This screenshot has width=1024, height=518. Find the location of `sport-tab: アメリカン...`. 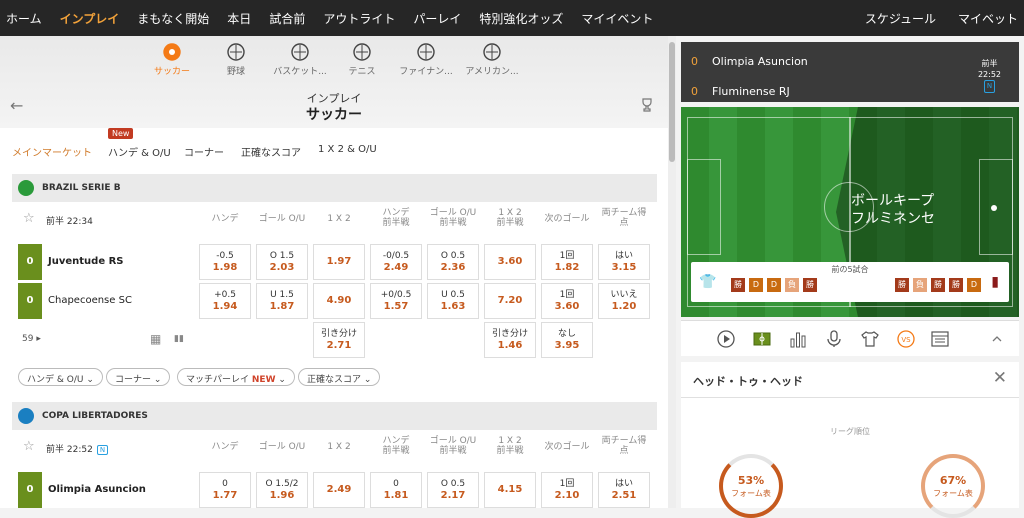

sport-tab: アメリカン... is located at coordinates (492, 59).